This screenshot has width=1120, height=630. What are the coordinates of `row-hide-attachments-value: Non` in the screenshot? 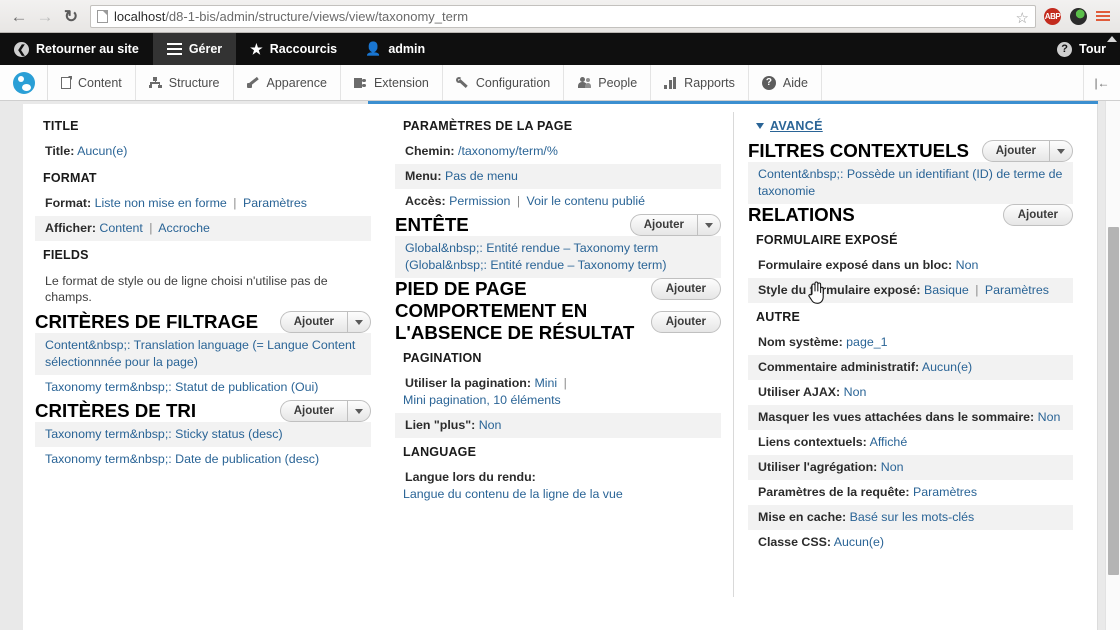 It's located at (1049, 417).